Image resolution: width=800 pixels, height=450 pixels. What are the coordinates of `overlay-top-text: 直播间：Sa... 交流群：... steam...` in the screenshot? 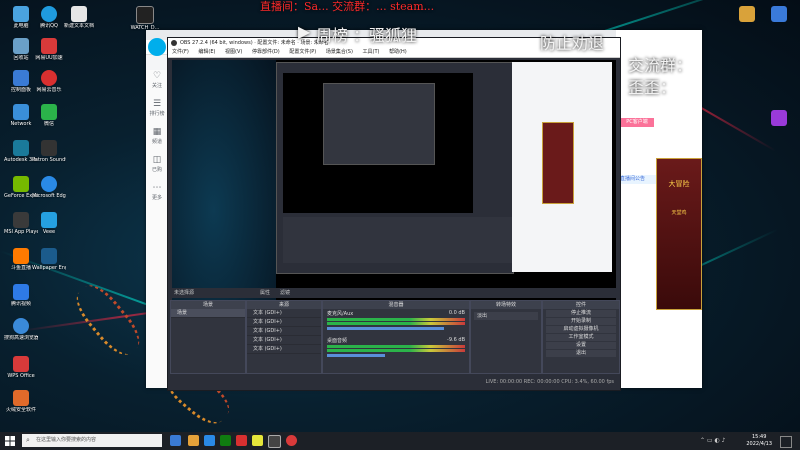 It's located at (347, 6).